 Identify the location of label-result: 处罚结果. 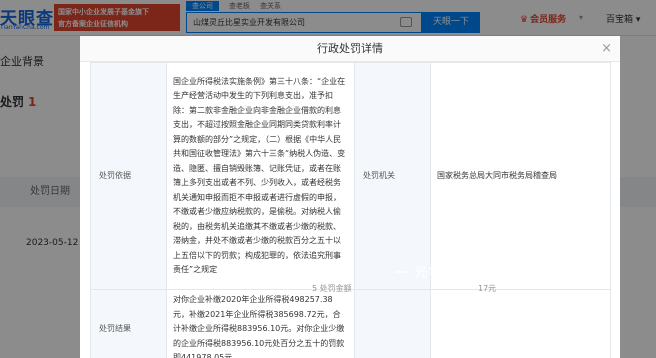
(128, 323).